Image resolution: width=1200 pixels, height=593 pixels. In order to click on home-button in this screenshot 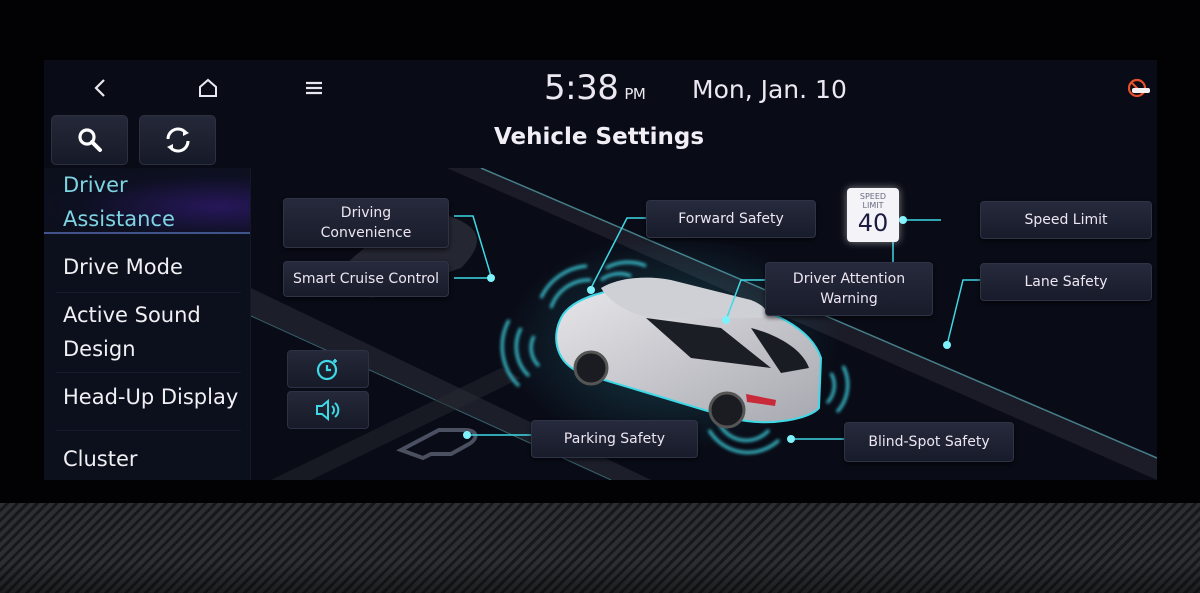, I will do `click(208, 88)`.